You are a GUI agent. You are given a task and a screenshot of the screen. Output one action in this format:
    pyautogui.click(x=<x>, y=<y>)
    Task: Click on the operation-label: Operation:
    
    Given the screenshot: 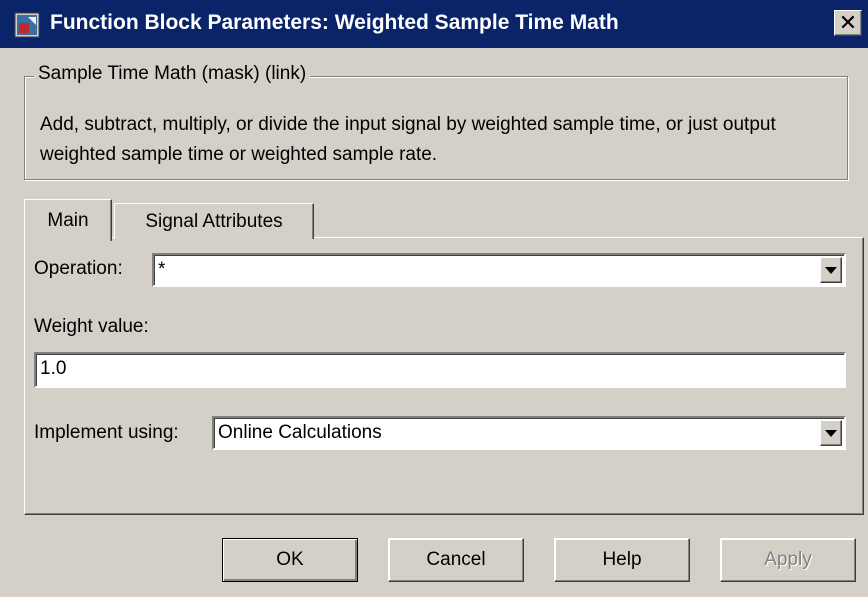 What is the action you would take?
    pyautogui.click(x=78, y=268)
    